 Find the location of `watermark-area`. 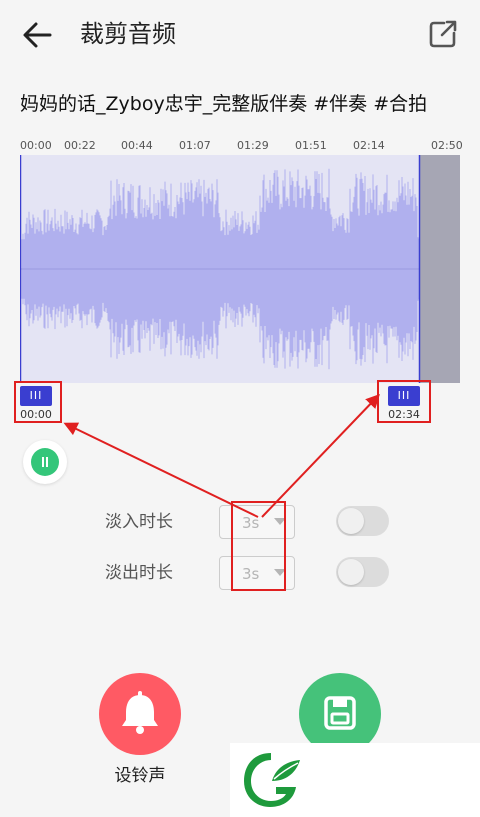

watermark-area is located at coordinates (355, 780).